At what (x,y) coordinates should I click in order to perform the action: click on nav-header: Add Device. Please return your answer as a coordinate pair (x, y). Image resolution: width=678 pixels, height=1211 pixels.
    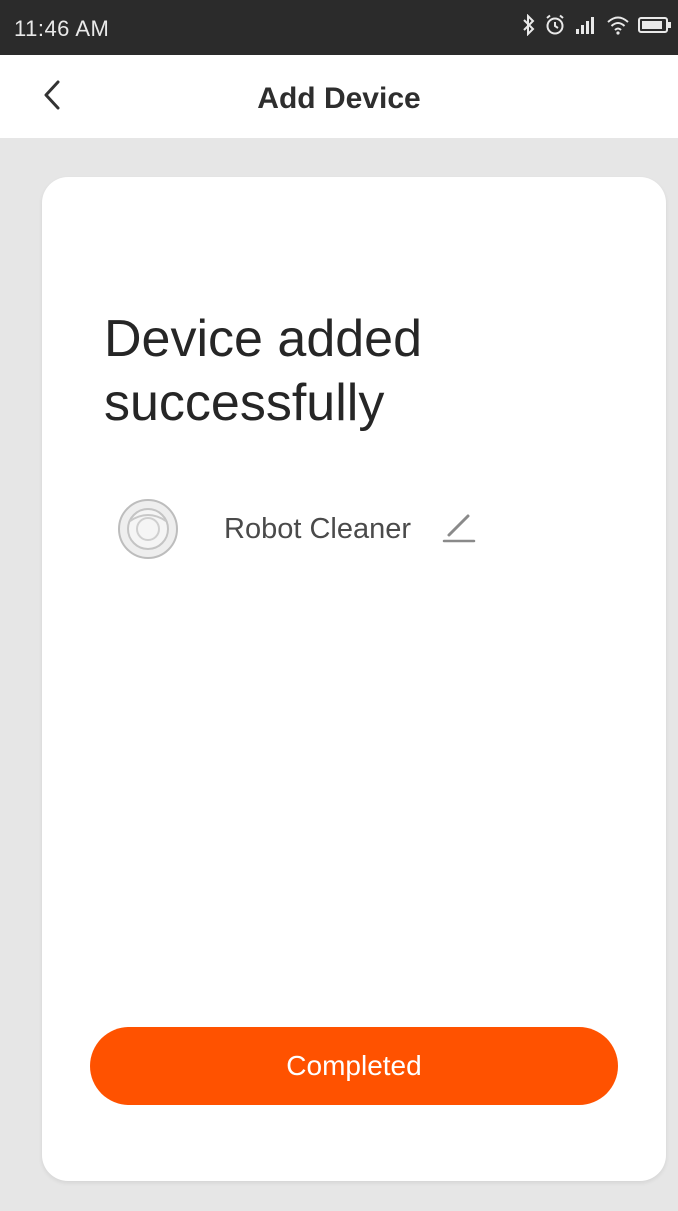
    Looking at the image, I should click on (339, 96).